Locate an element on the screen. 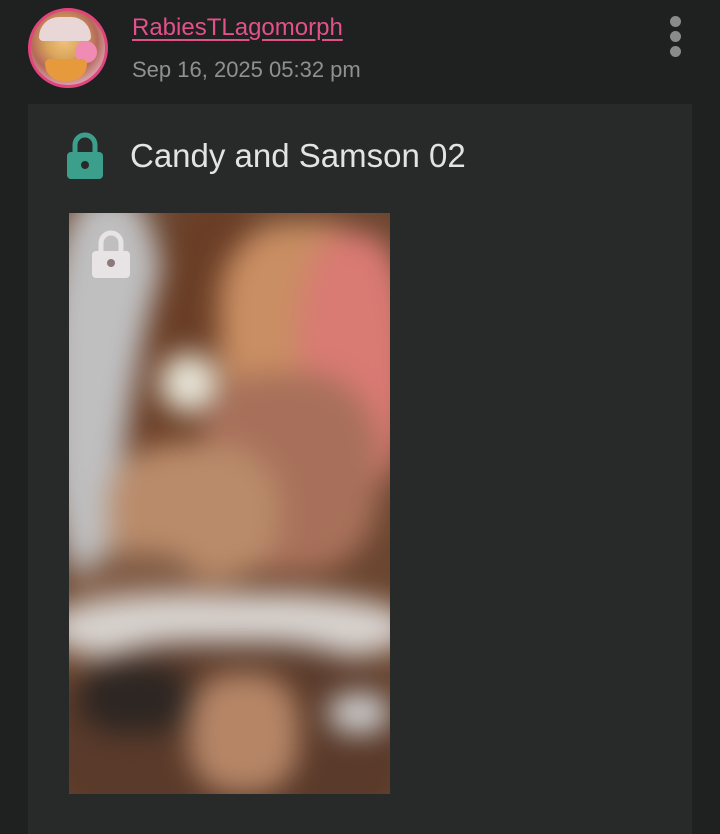  avatar-hat is located at coordinates (65, 29).